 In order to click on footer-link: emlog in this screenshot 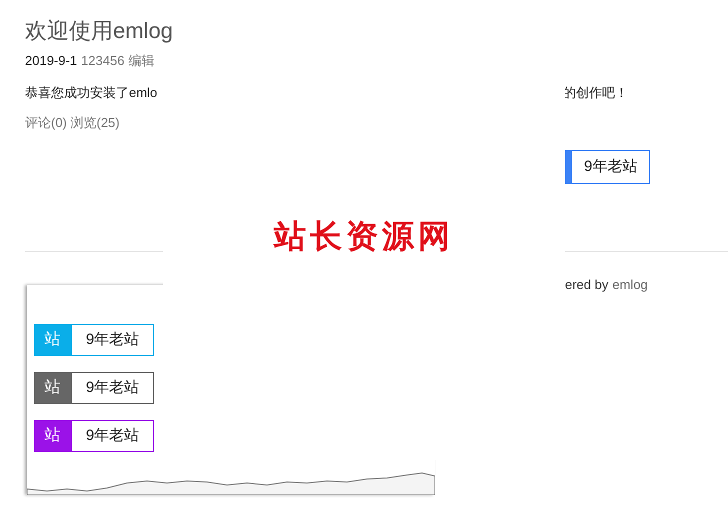, I will do `click(630, 285)`.